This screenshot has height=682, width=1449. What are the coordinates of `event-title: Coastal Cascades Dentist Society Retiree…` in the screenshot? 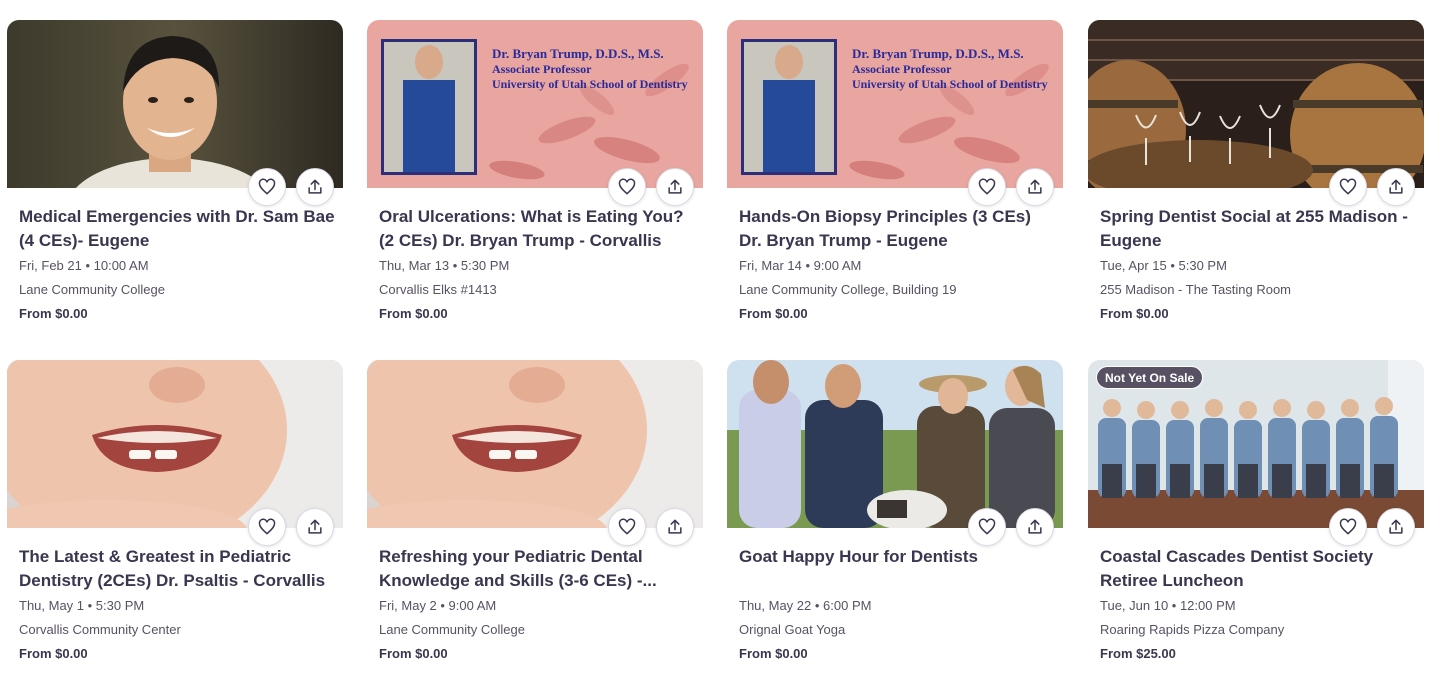 It's located at (1259, 569).